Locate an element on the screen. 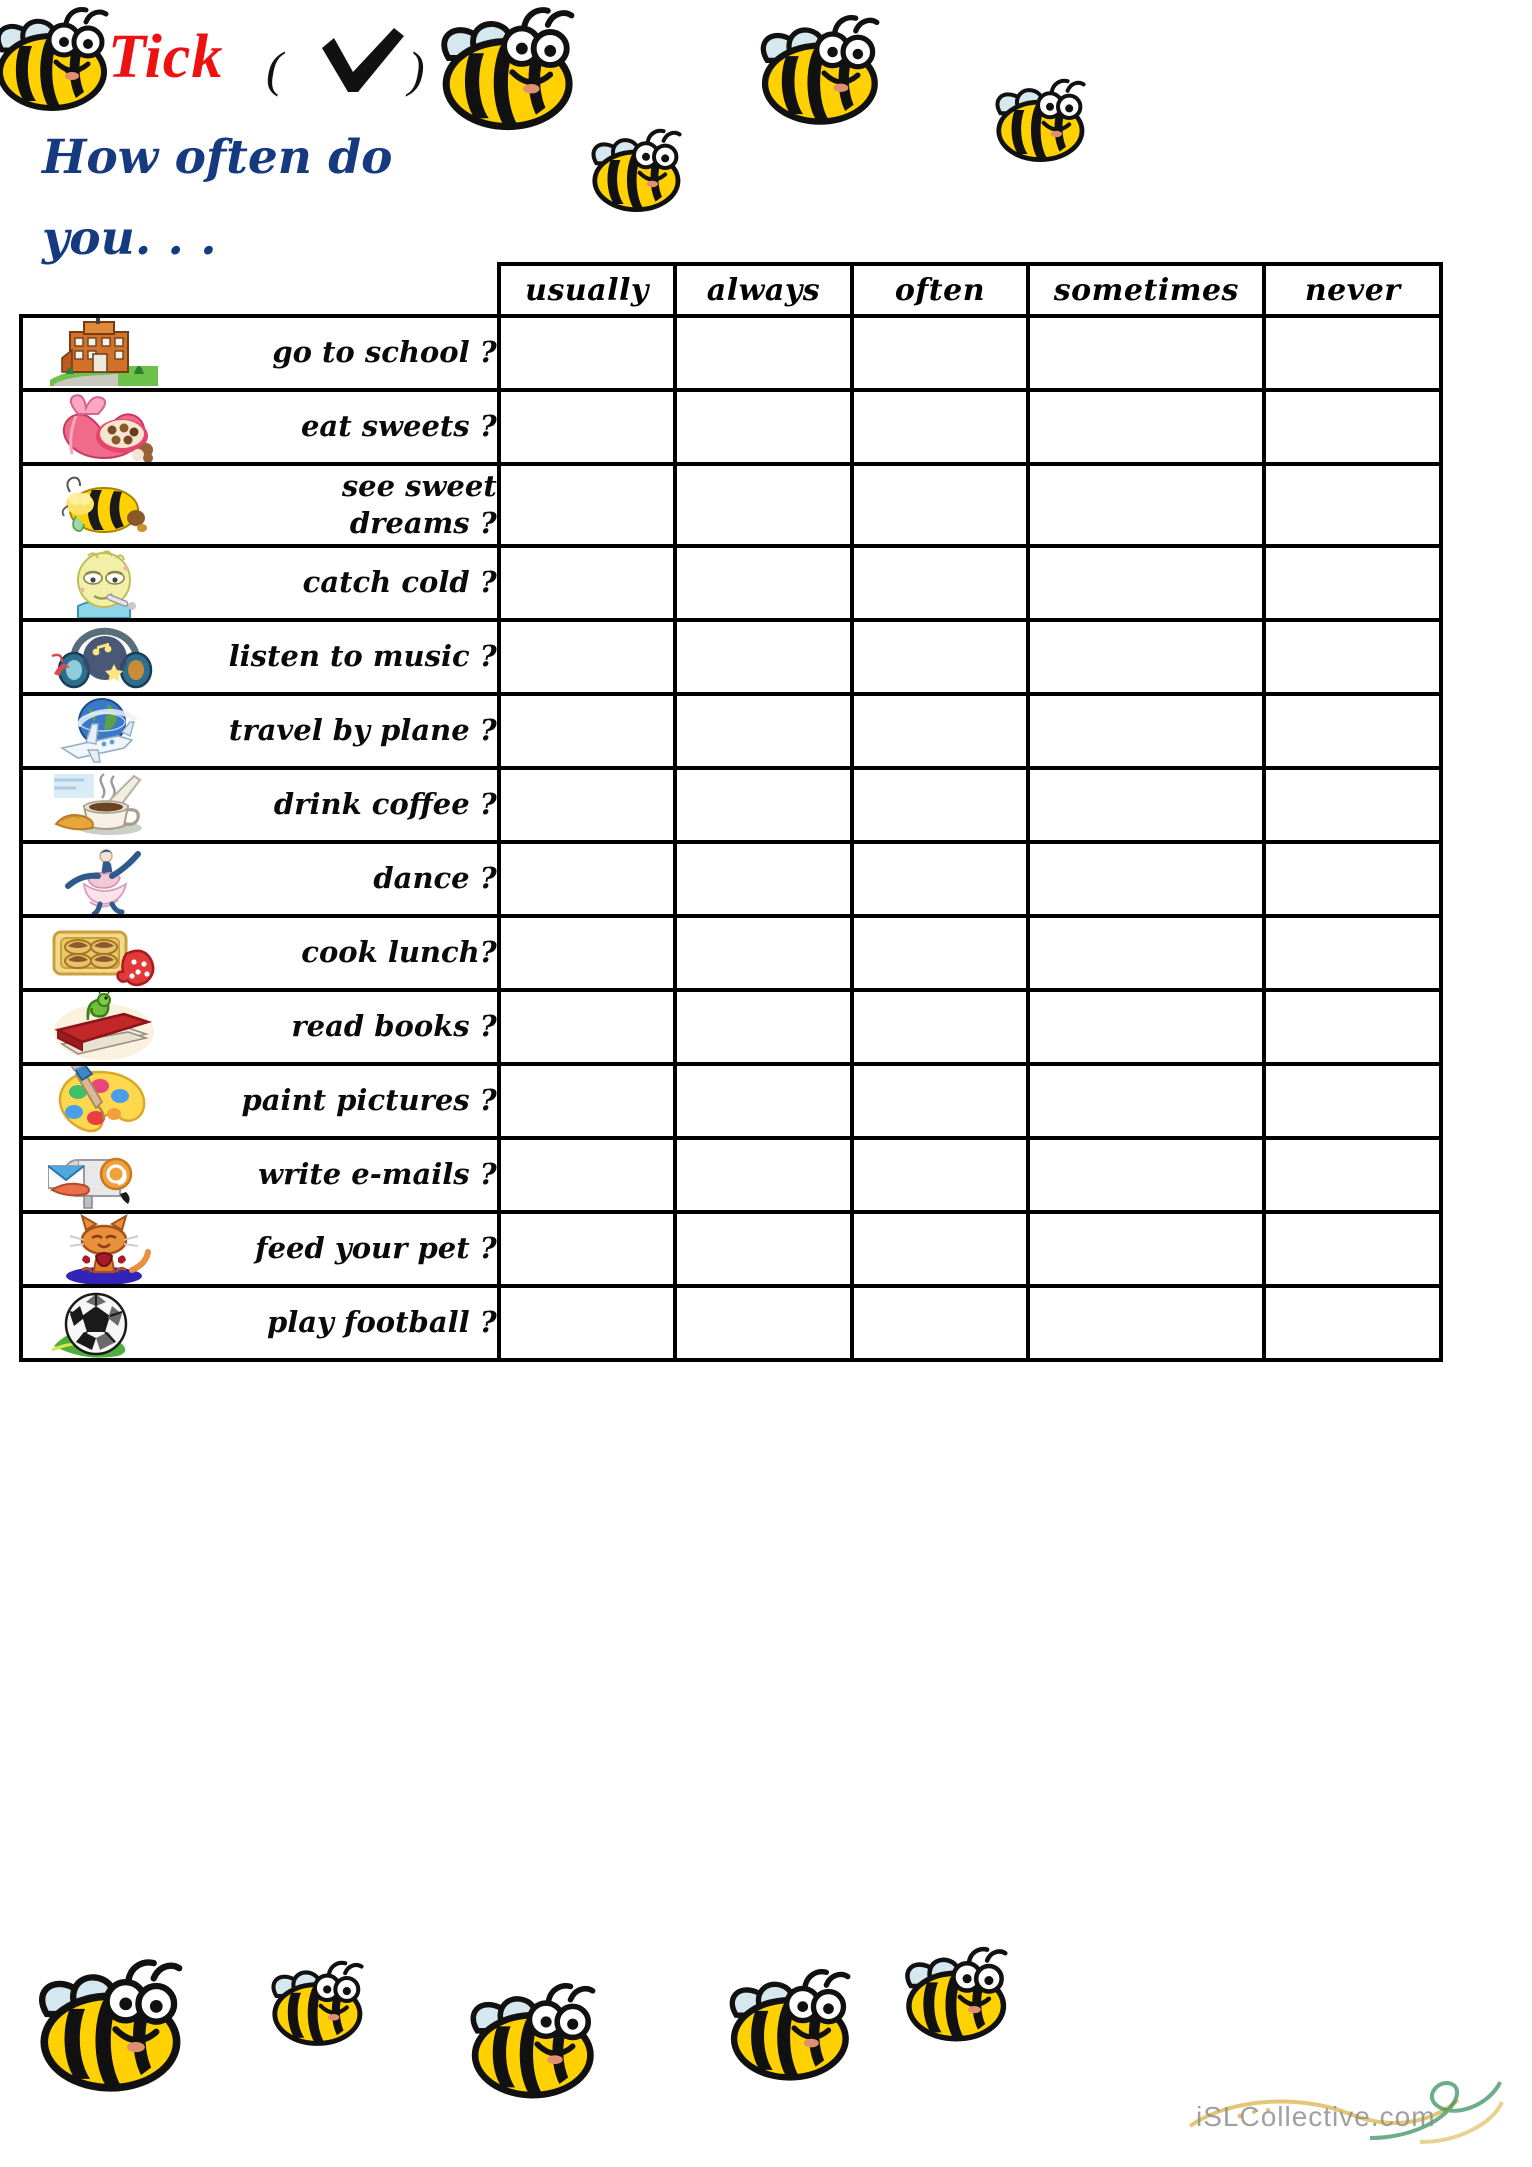 The width and height of the screenshot is (1532, 2167). row-question-label: paint pictures ? is located at coordinates (343, 1101).